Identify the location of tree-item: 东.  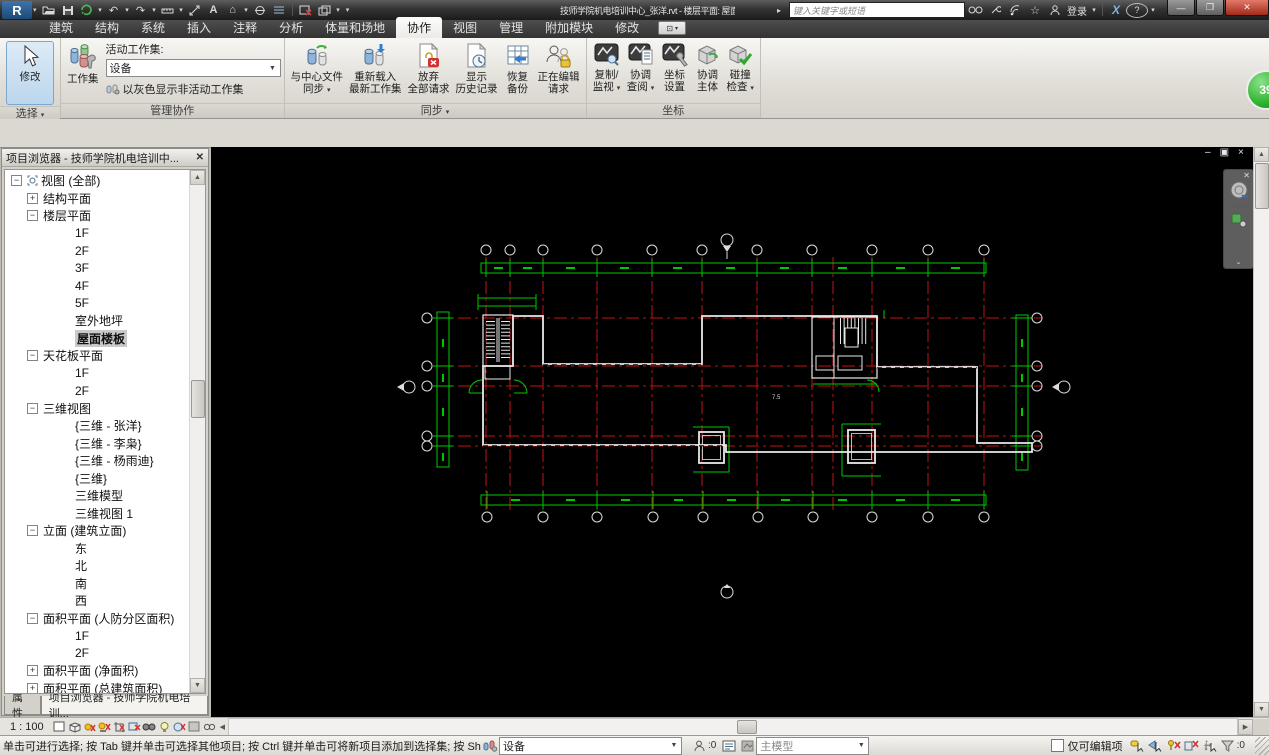
(97, 549).